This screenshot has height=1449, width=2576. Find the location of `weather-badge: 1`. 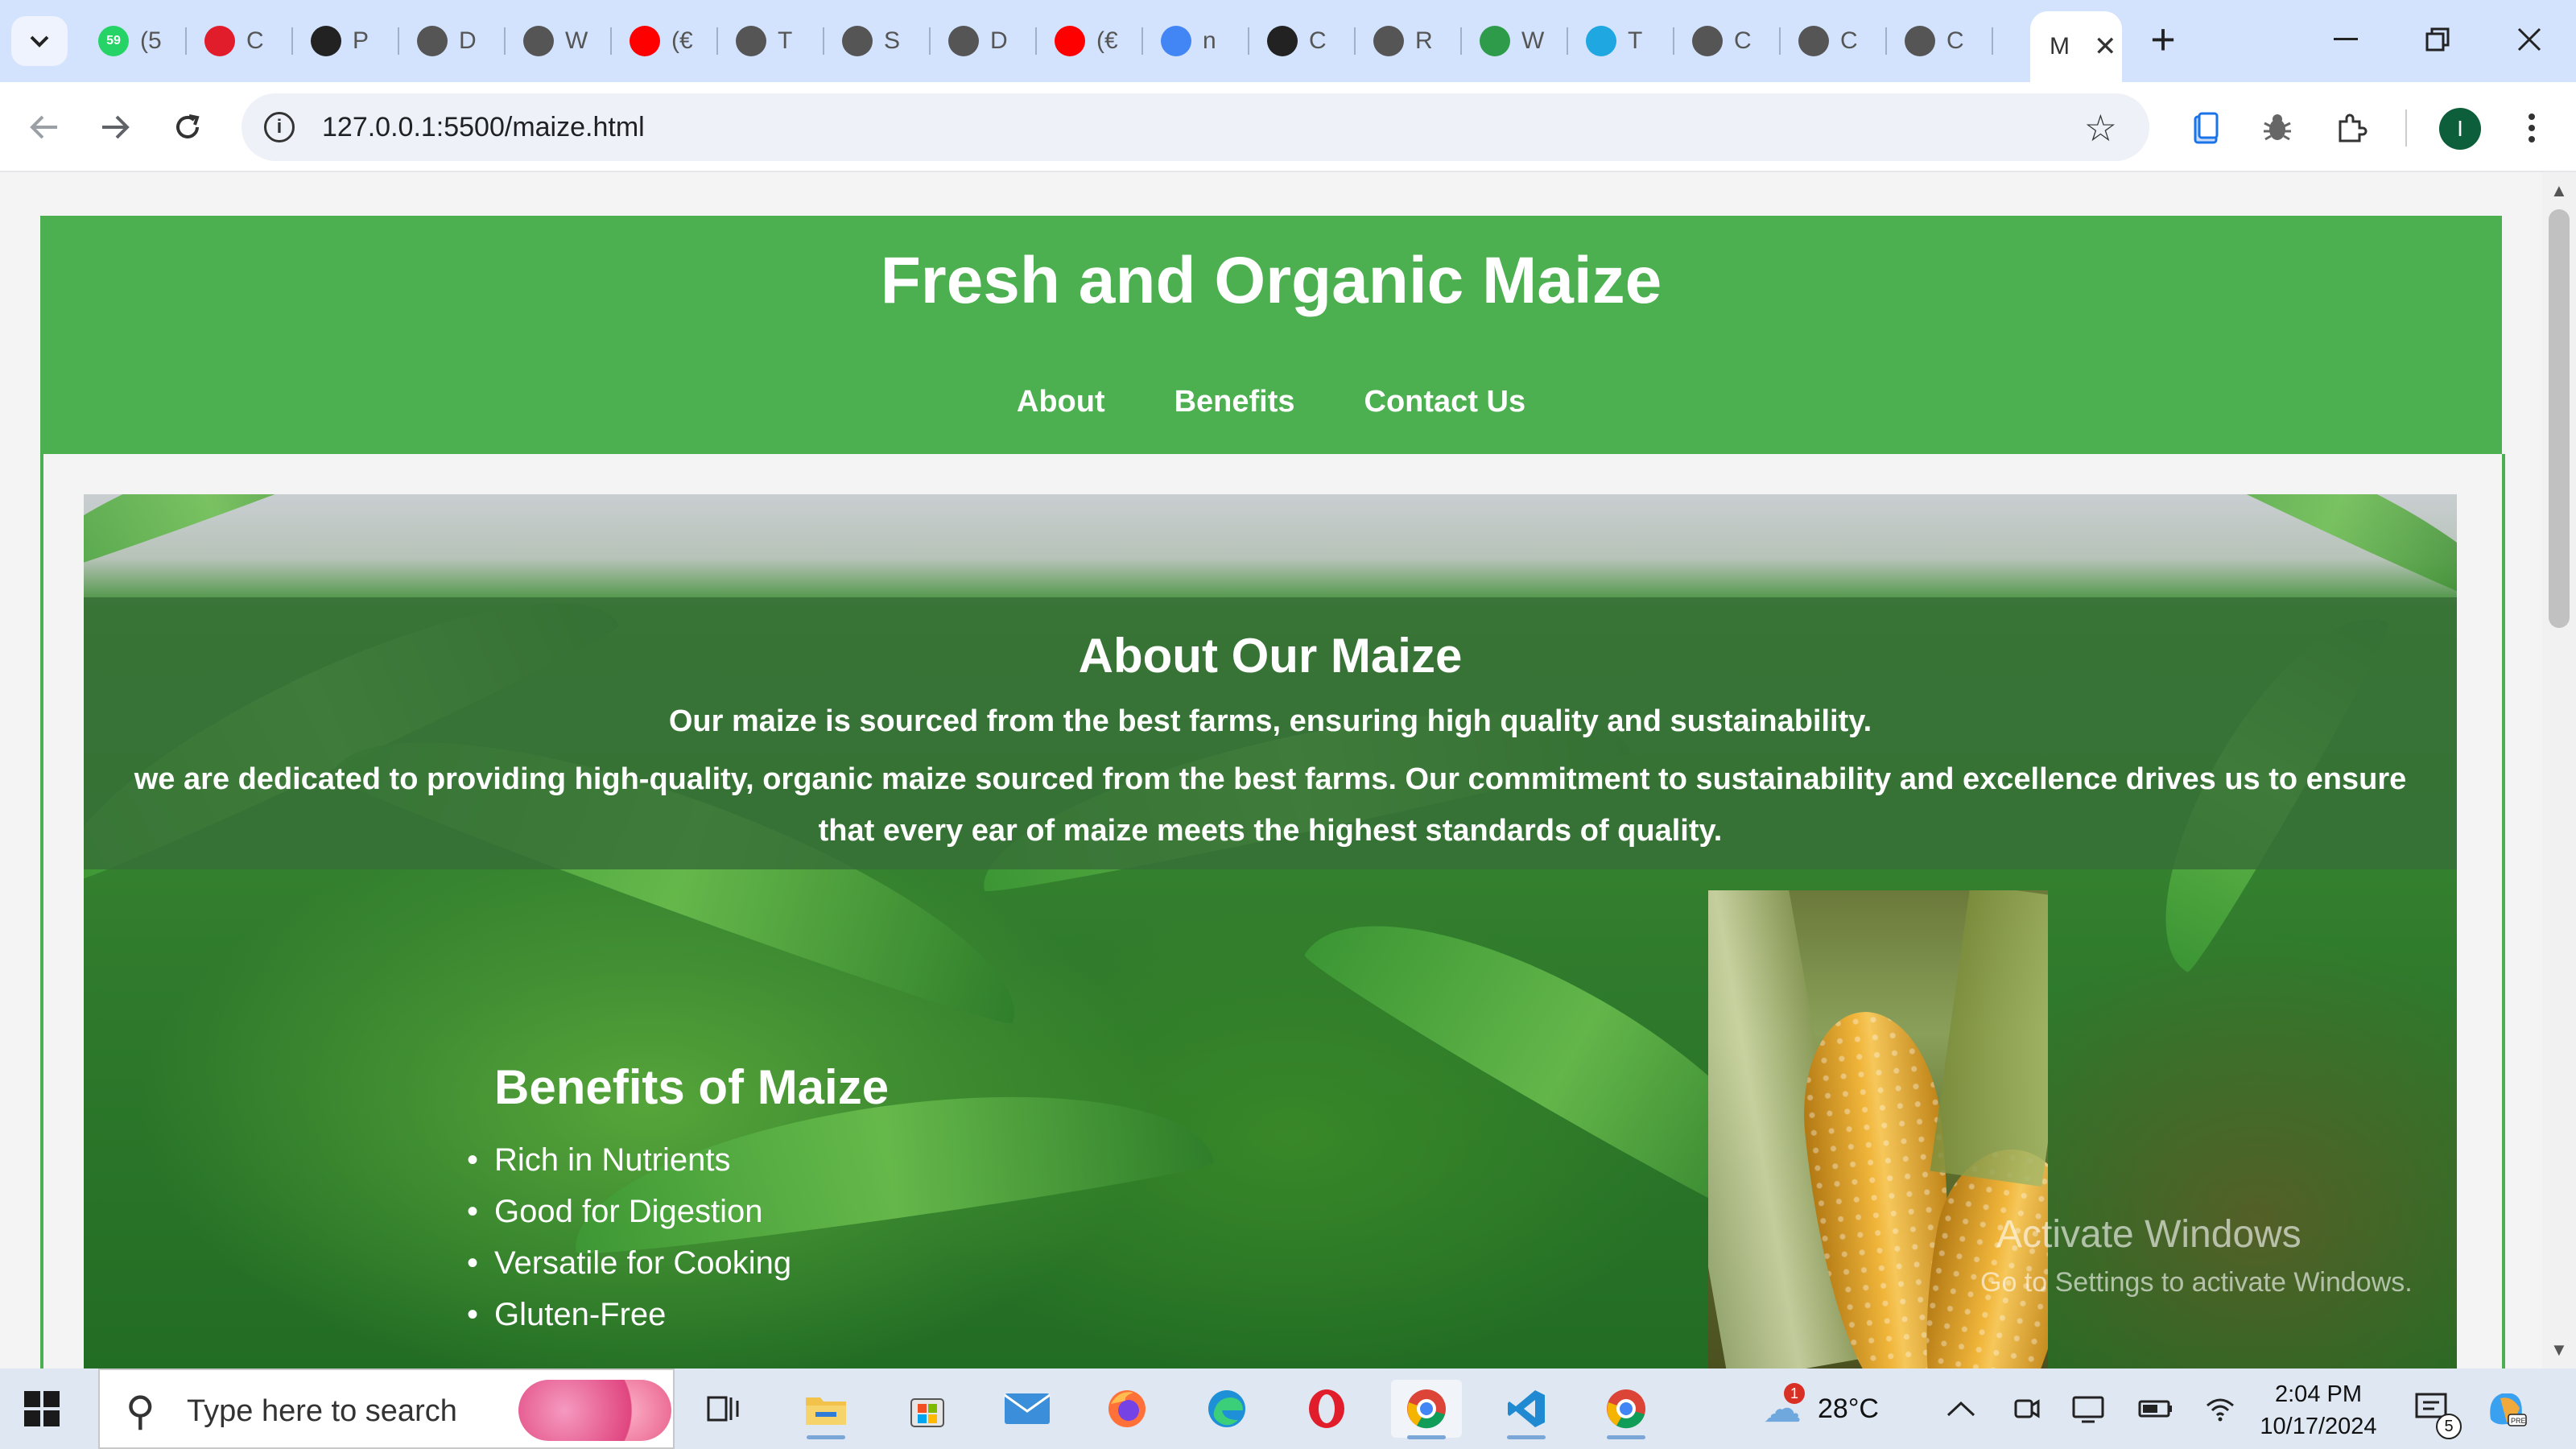

weather-badge: 1 is located at coordinates (1794, 1393).